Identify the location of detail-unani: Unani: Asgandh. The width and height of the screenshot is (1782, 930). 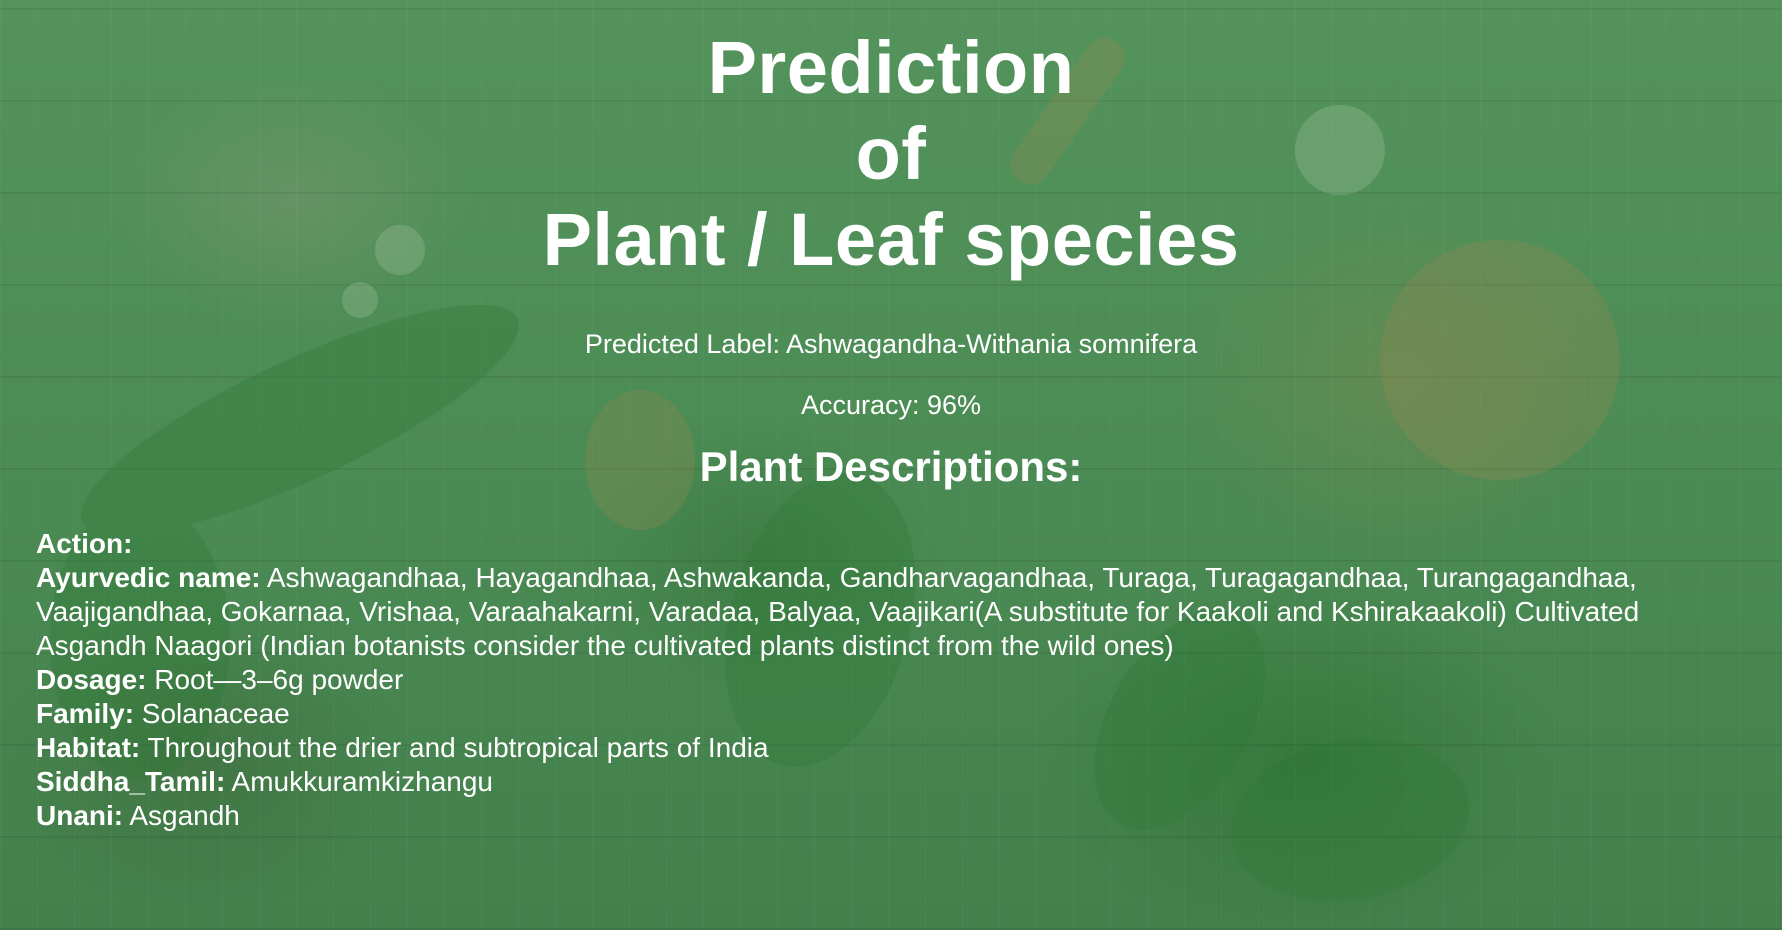
(886, 816).